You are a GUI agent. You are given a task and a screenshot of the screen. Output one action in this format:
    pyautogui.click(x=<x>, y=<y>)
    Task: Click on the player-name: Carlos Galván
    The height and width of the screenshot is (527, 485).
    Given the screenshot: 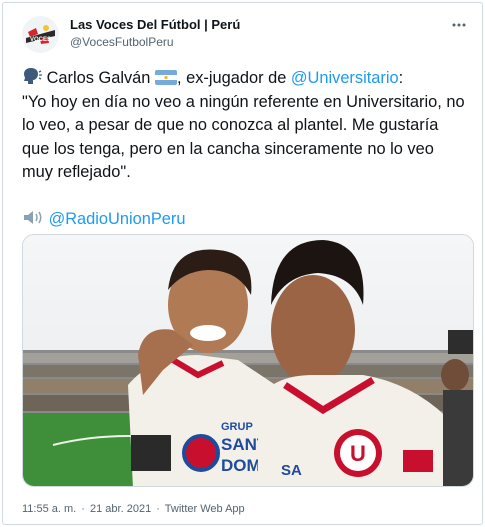 What is the action you would take?
    pyautogui.click(x=98, y=78)
    